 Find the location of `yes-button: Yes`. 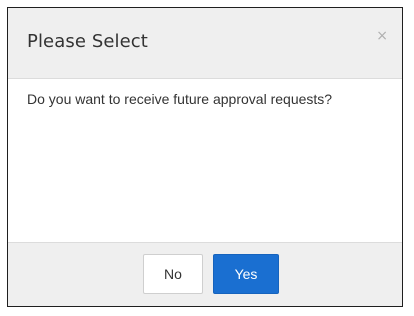

yes-button: Yes is located at coordinates (246, 274).